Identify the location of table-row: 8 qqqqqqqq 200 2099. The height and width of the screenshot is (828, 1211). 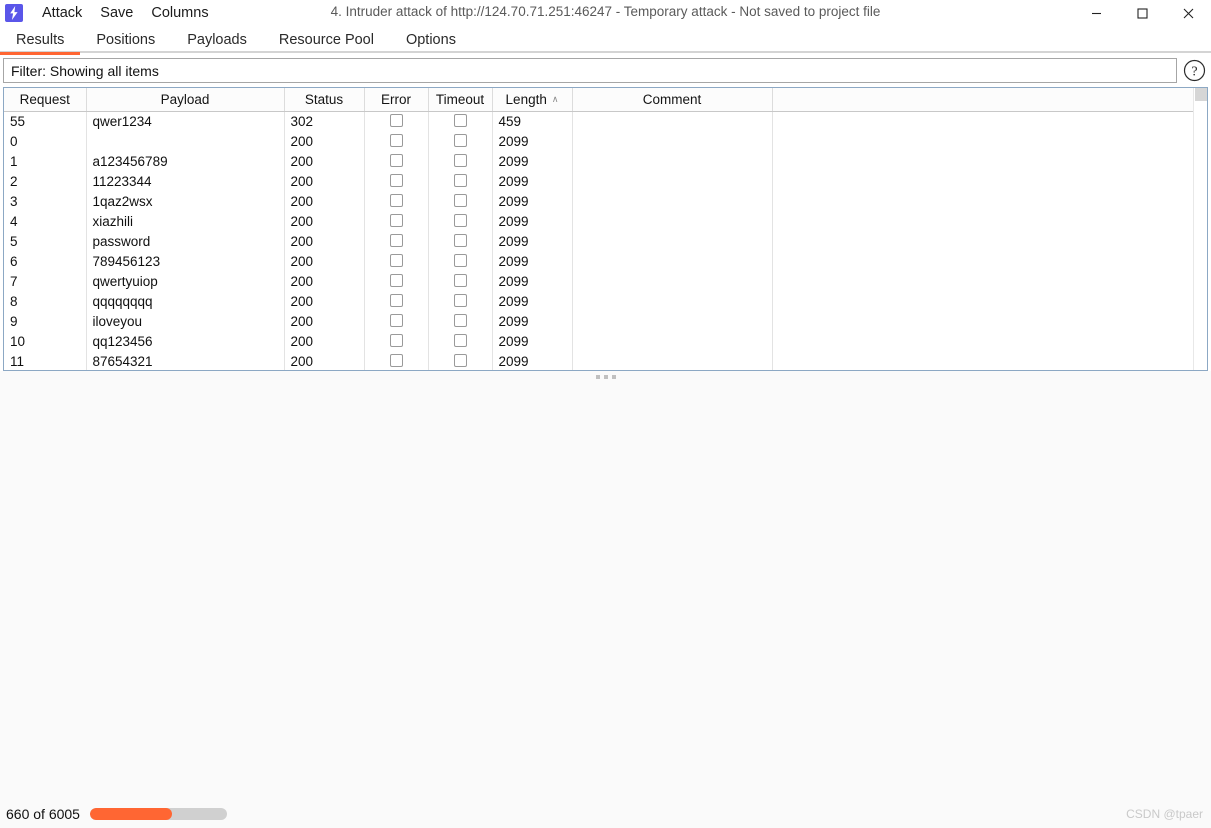
(605, 301).